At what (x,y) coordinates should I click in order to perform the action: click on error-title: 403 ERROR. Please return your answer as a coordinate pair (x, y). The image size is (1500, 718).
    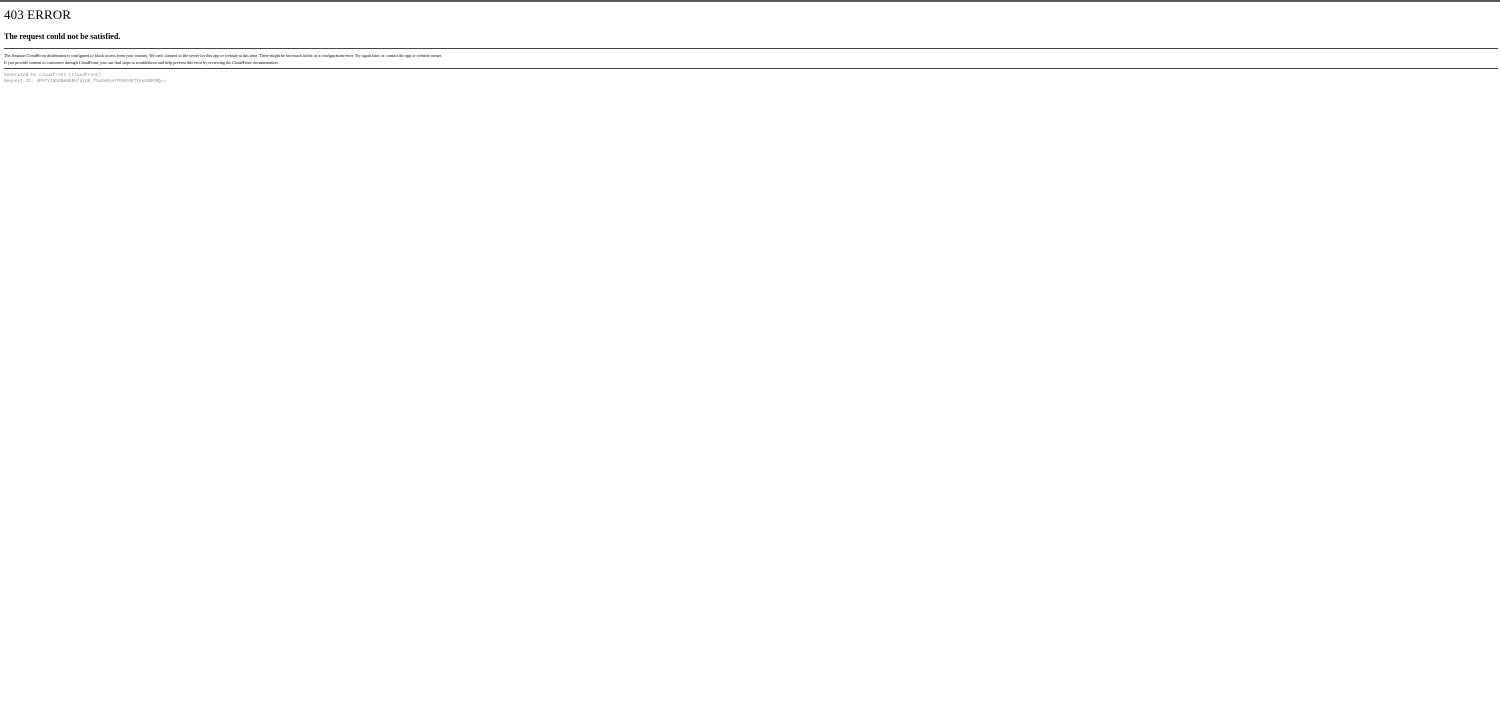
    Looking at the image, I should click on (37, 14).